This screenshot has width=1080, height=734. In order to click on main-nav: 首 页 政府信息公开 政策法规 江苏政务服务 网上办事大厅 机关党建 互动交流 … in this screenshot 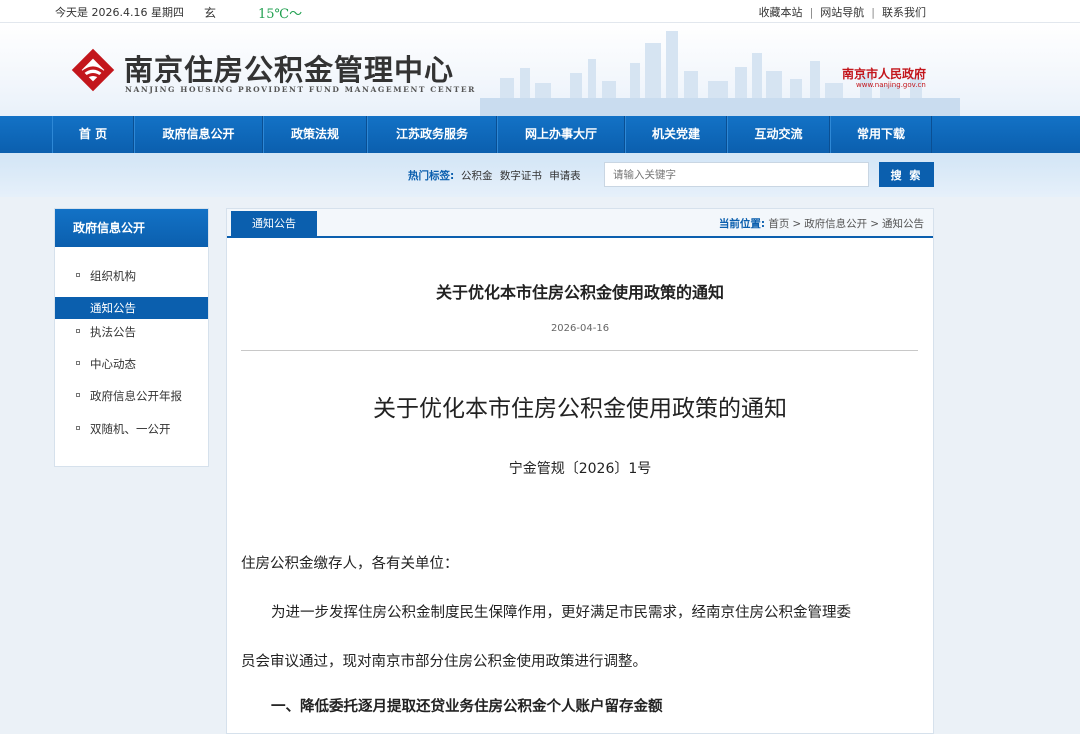, I will do `click(540, 134)`.